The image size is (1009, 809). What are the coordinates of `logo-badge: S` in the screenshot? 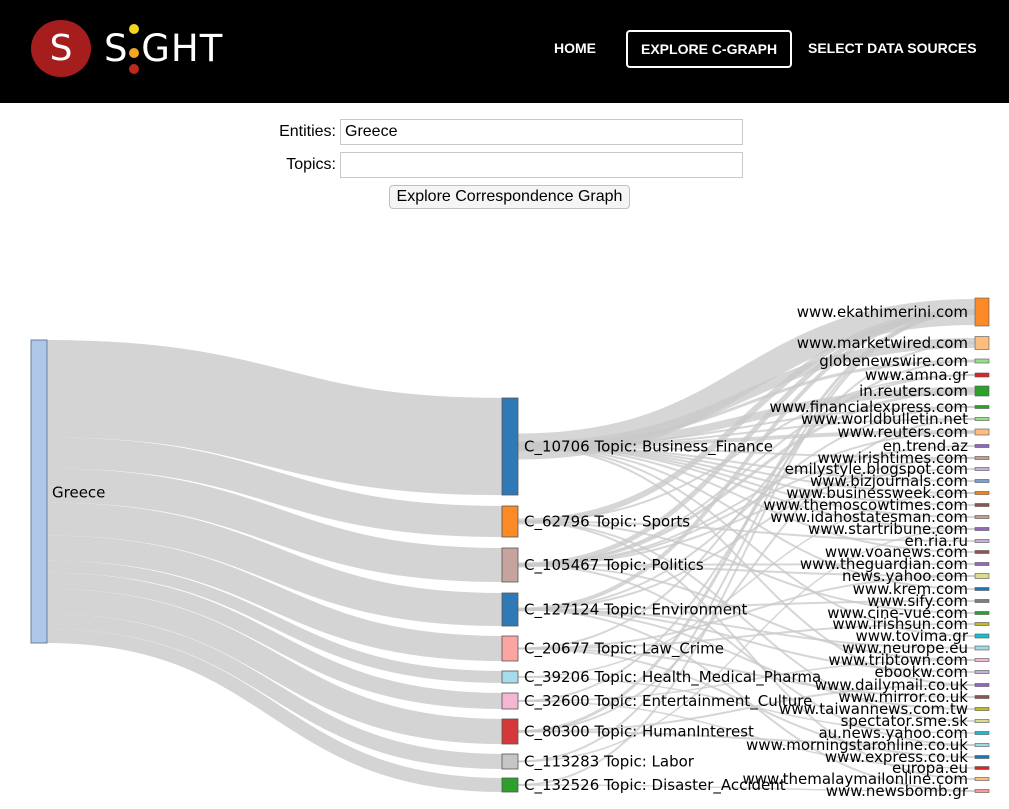 It's located at (61, 48).